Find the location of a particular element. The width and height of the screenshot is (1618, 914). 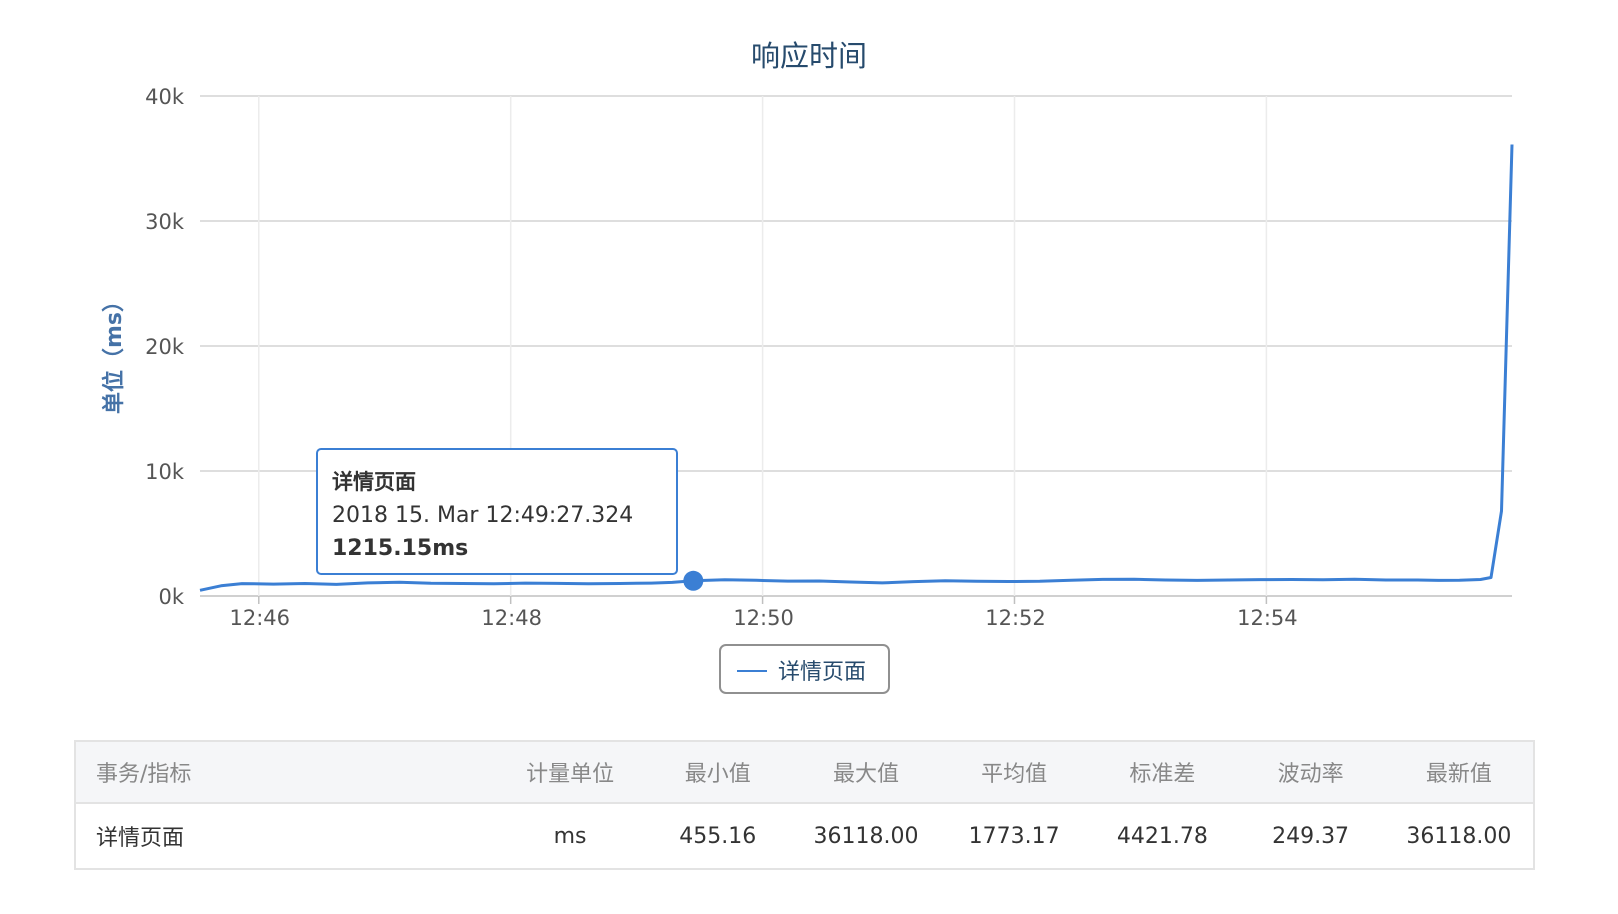

cell-min: 455.16 is located at coordinates (718, 836).